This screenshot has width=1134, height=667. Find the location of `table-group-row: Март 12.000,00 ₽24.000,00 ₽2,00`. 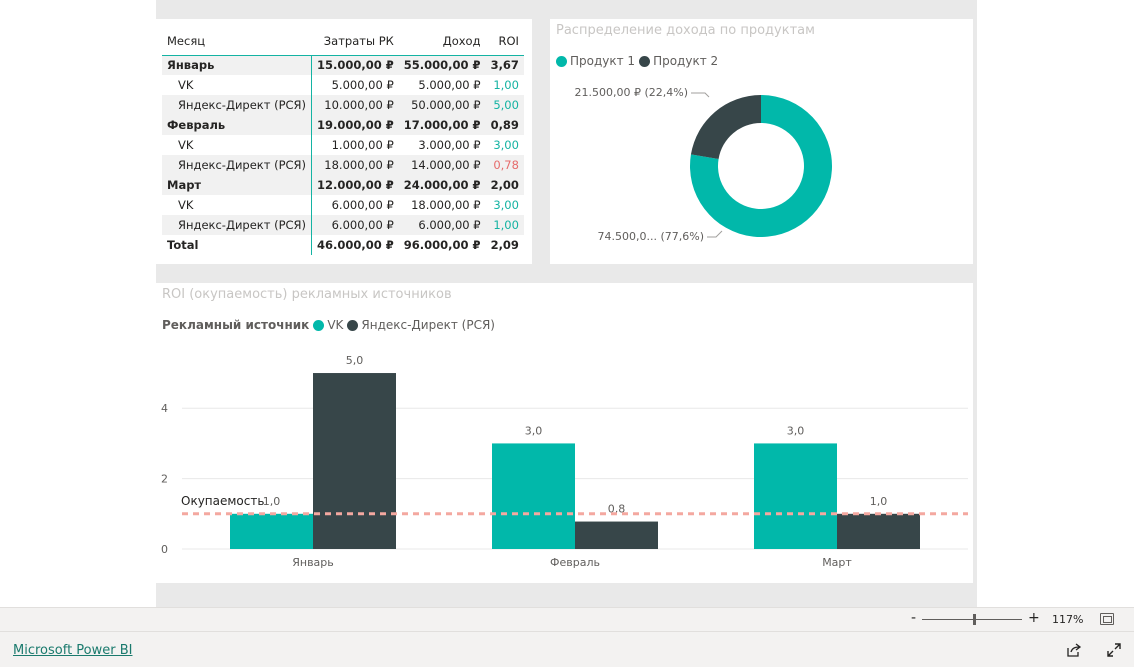

table-group-row: Март 12.000,00 ₽24.000,00 ₽2,00 is located at coordinates (343, 185).